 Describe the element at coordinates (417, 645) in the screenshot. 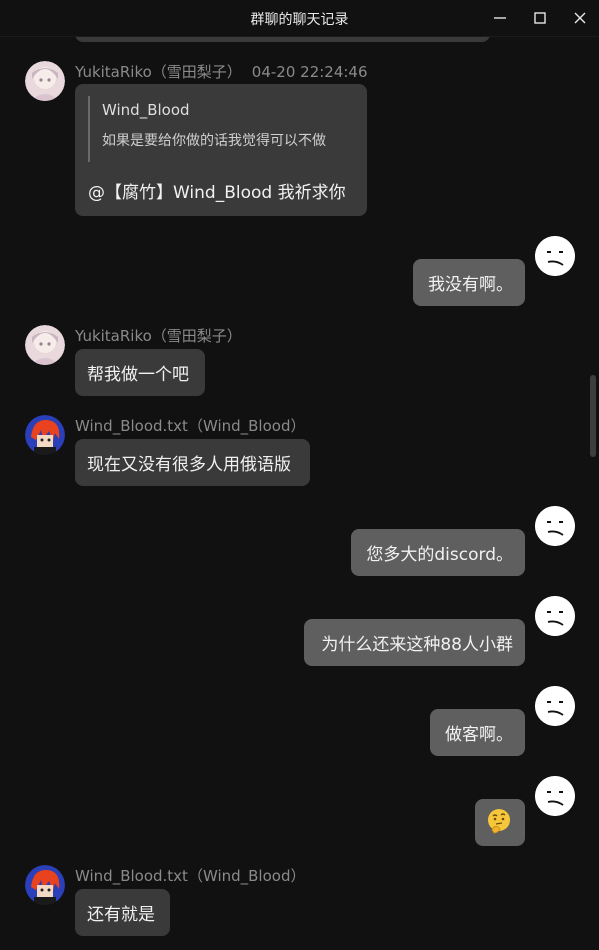

I see `message-text: 为什么还来这种88人小群` at that location.